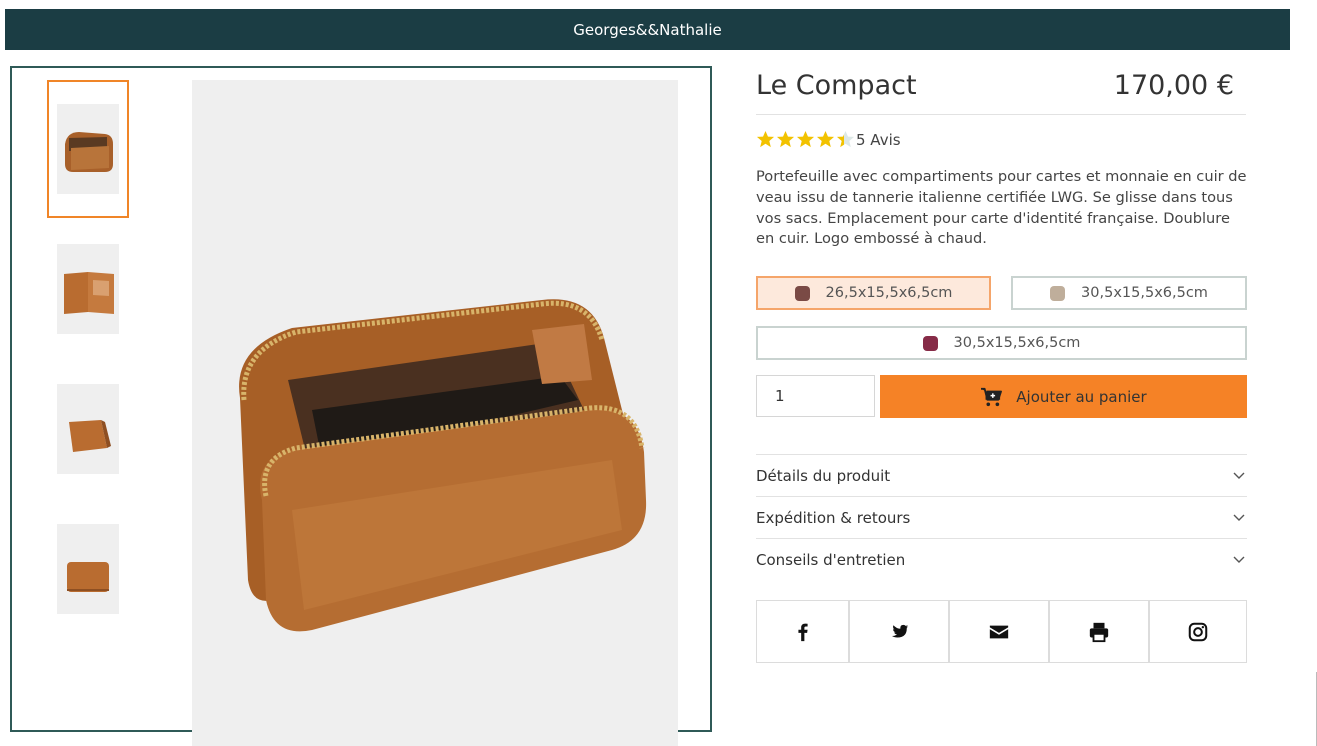 Image resolution: width=1317 pixels, height=746 pixels. I want to click on brand-name: Georges&&Nathalie, so click(647, 30).